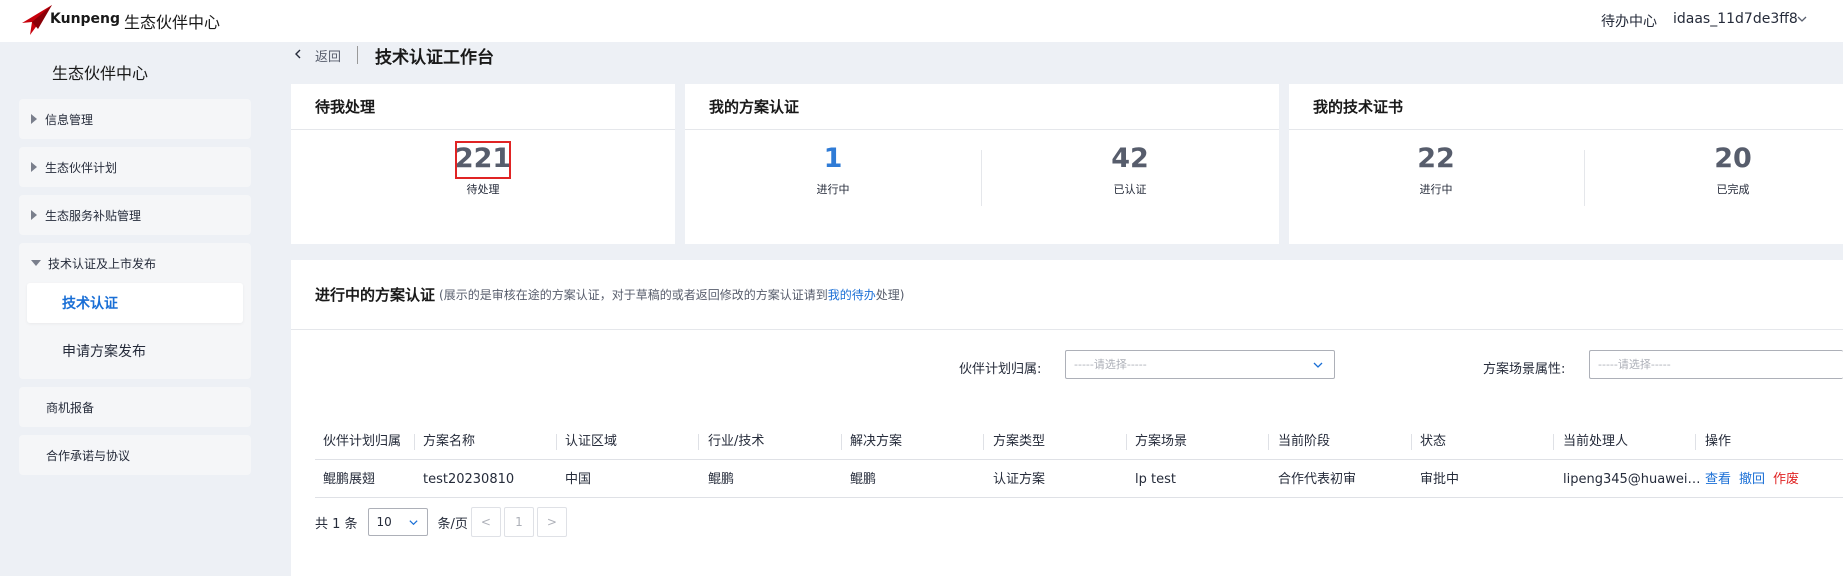 This screenshot has width=1843, height=576. What do you see at coordinates (102, 263) in the screenshot?
I see `sidebar-group-label: 技术认证及上市发布` at bounding box center [102, 263].